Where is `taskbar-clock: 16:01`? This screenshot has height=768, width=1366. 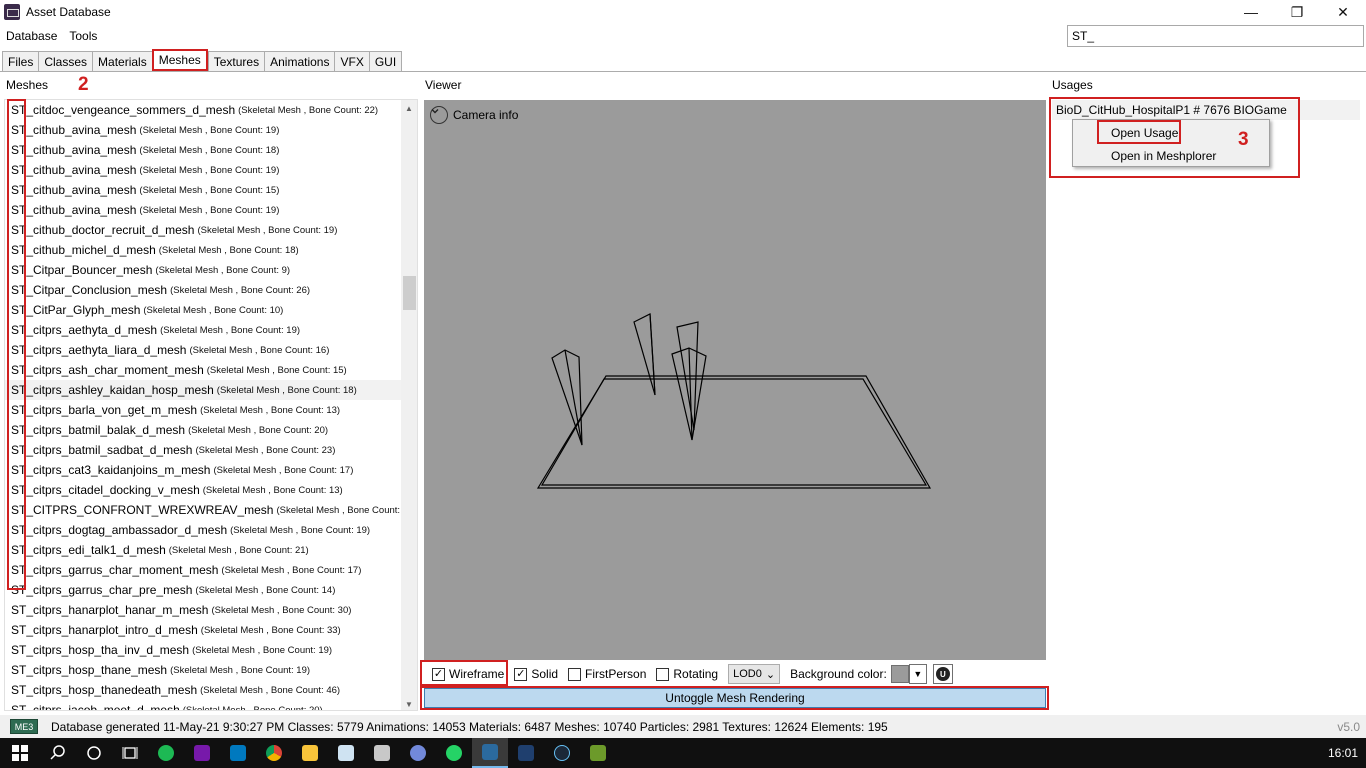
taskbar-clock: 16:01 is located at coordinates (1342, 753).